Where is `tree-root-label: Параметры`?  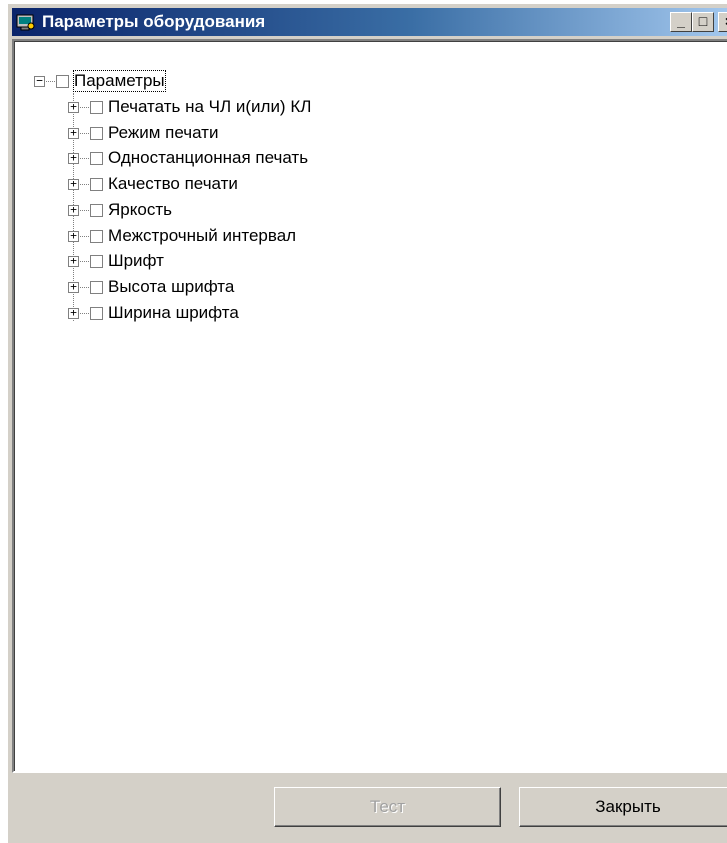
tree-root-label: Параметры is located at coordinates (119, 81).